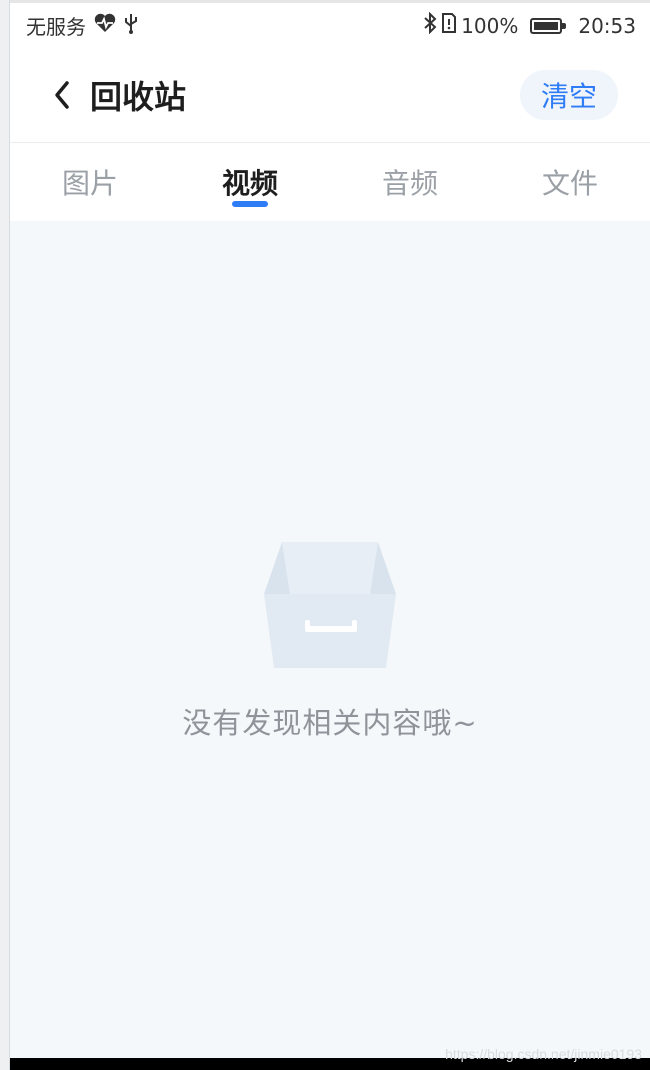 The width and height of the screenshot is (650, 1070). I want to click on tab-files: 文件, so click(570, 182).